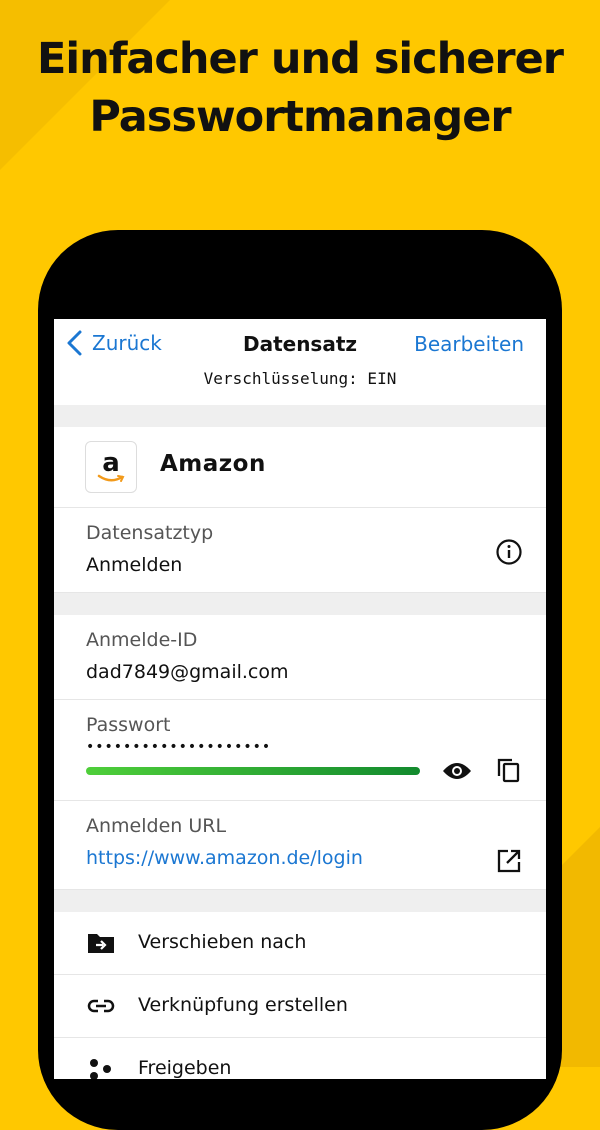 The width and height of the screenshot is (600, 1130). I want to click on external-link-icon, so click(509, 861).